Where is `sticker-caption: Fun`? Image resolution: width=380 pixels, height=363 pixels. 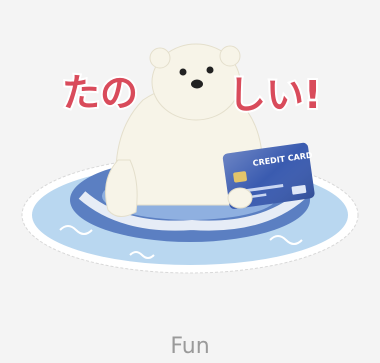
sticker-caption: Fun is located at coordinates (190, 346).